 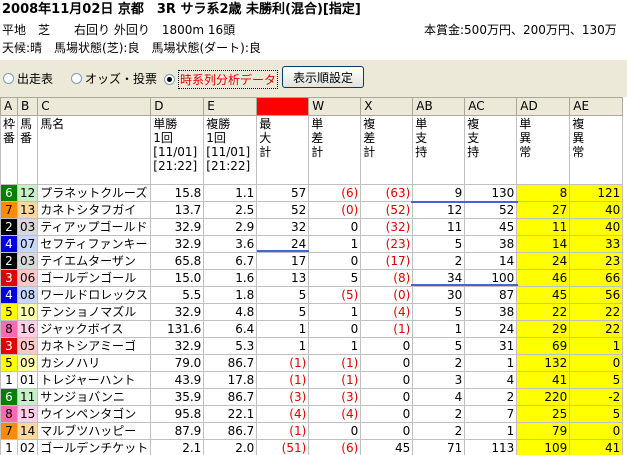 I want to click on win-anomaly-cell: 25, so click(x=543, y=414).